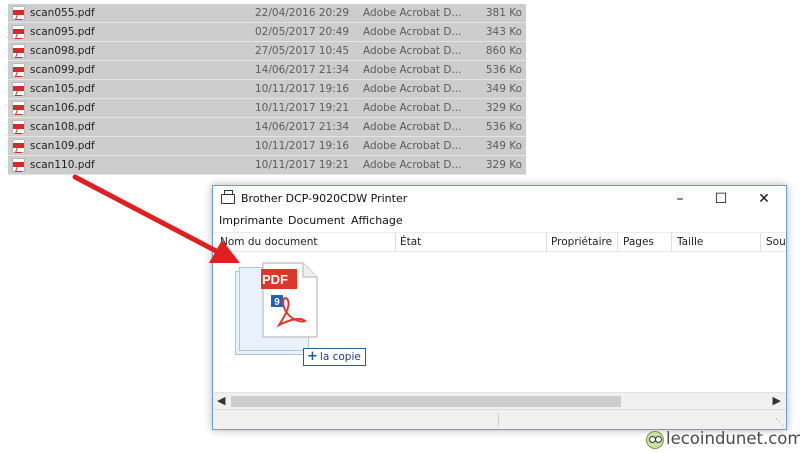 This screenshot has height=453, width=800. I want to click on maximize-button: ☐, so click(721, 199).